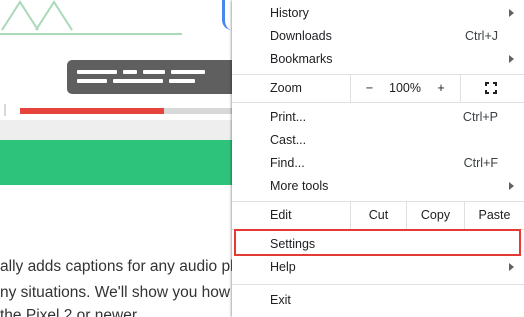 The width and height of the screenshot is (524, 317). I want to click on edit-label: Edit, so click(281, 215).